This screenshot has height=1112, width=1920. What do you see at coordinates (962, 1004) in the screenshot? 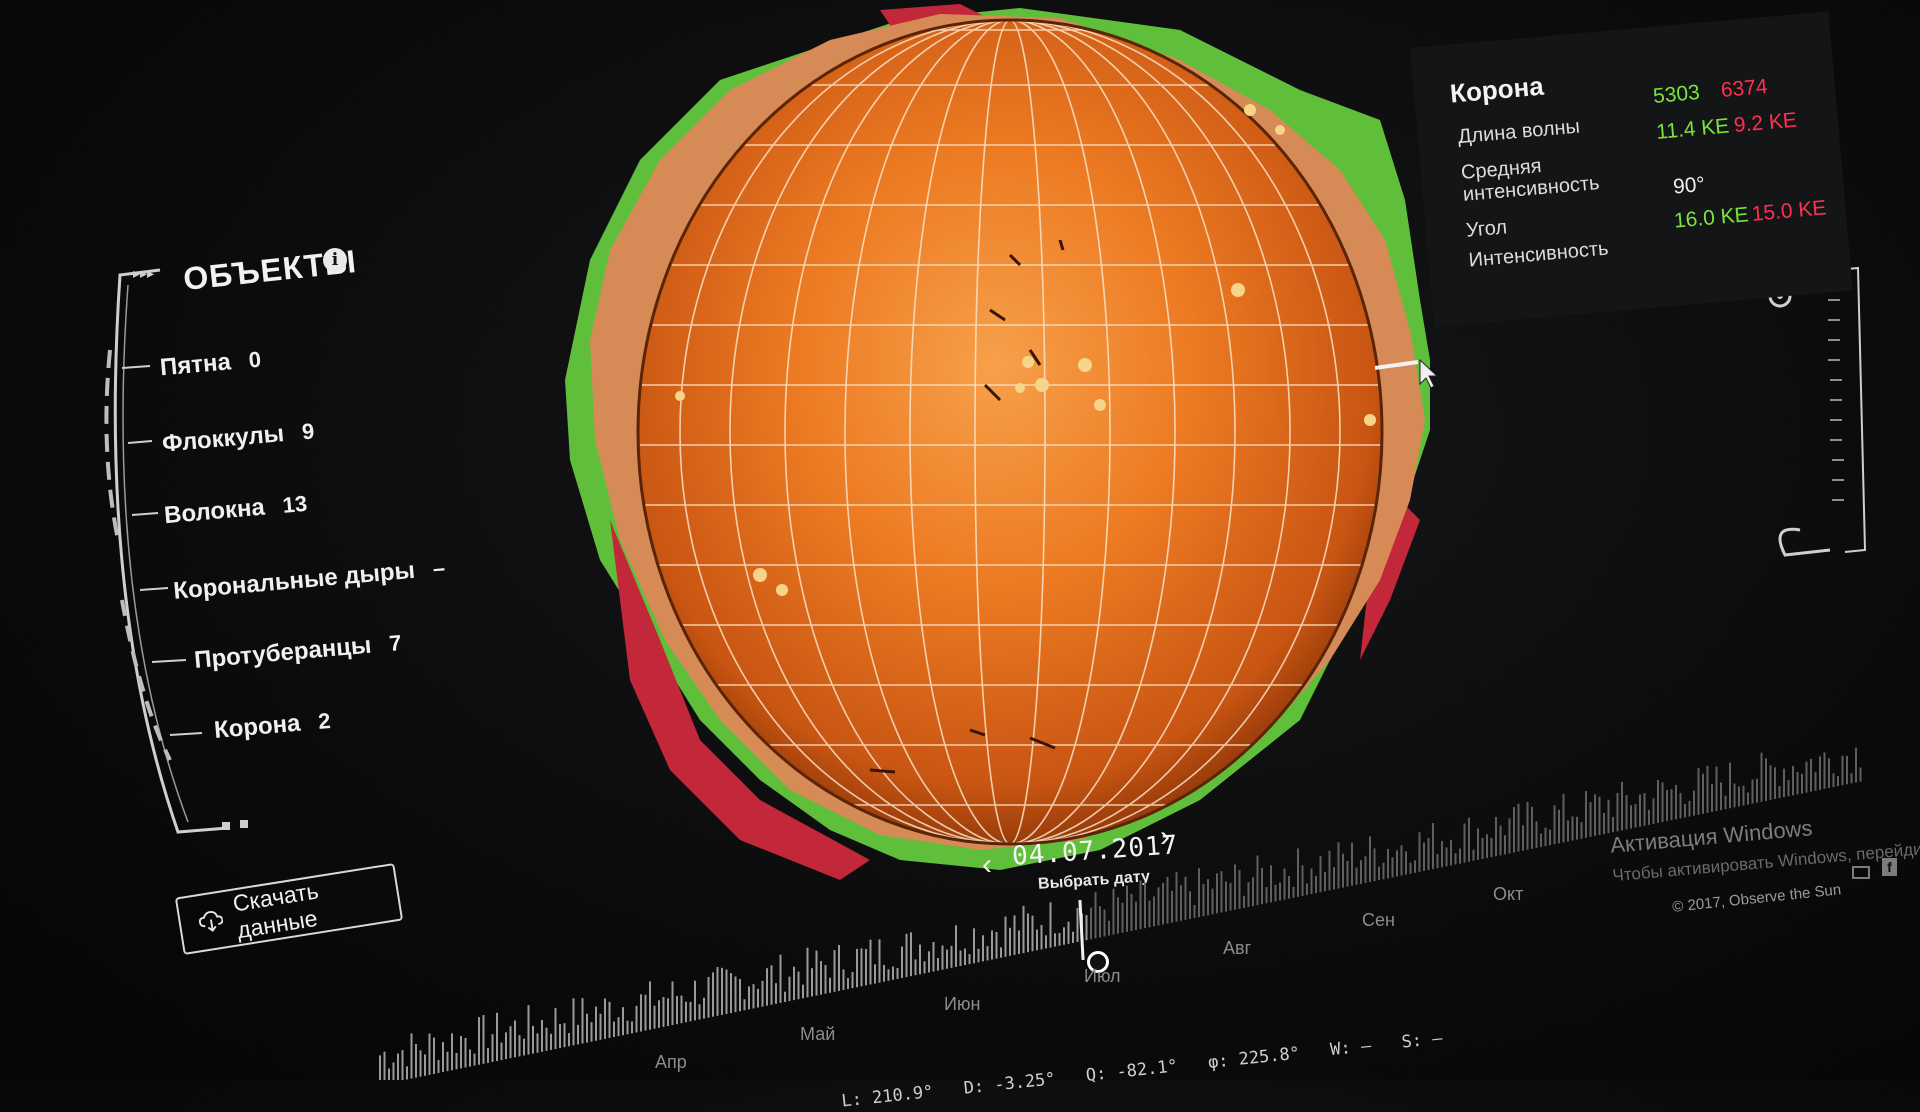
I see `month-label: Июн` at bounding box center [962, 1004].